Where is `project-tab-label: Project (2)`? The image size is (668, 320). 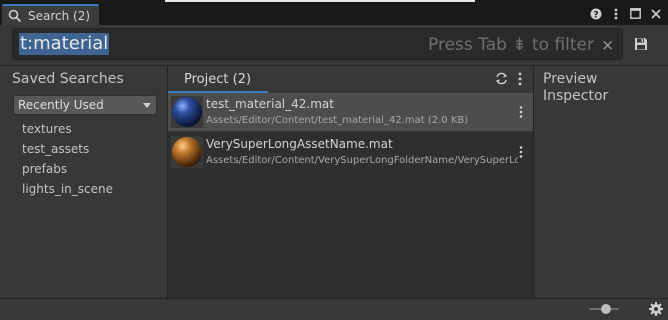 project-tab-label: Project (2) is located at coordinates (218, 79).